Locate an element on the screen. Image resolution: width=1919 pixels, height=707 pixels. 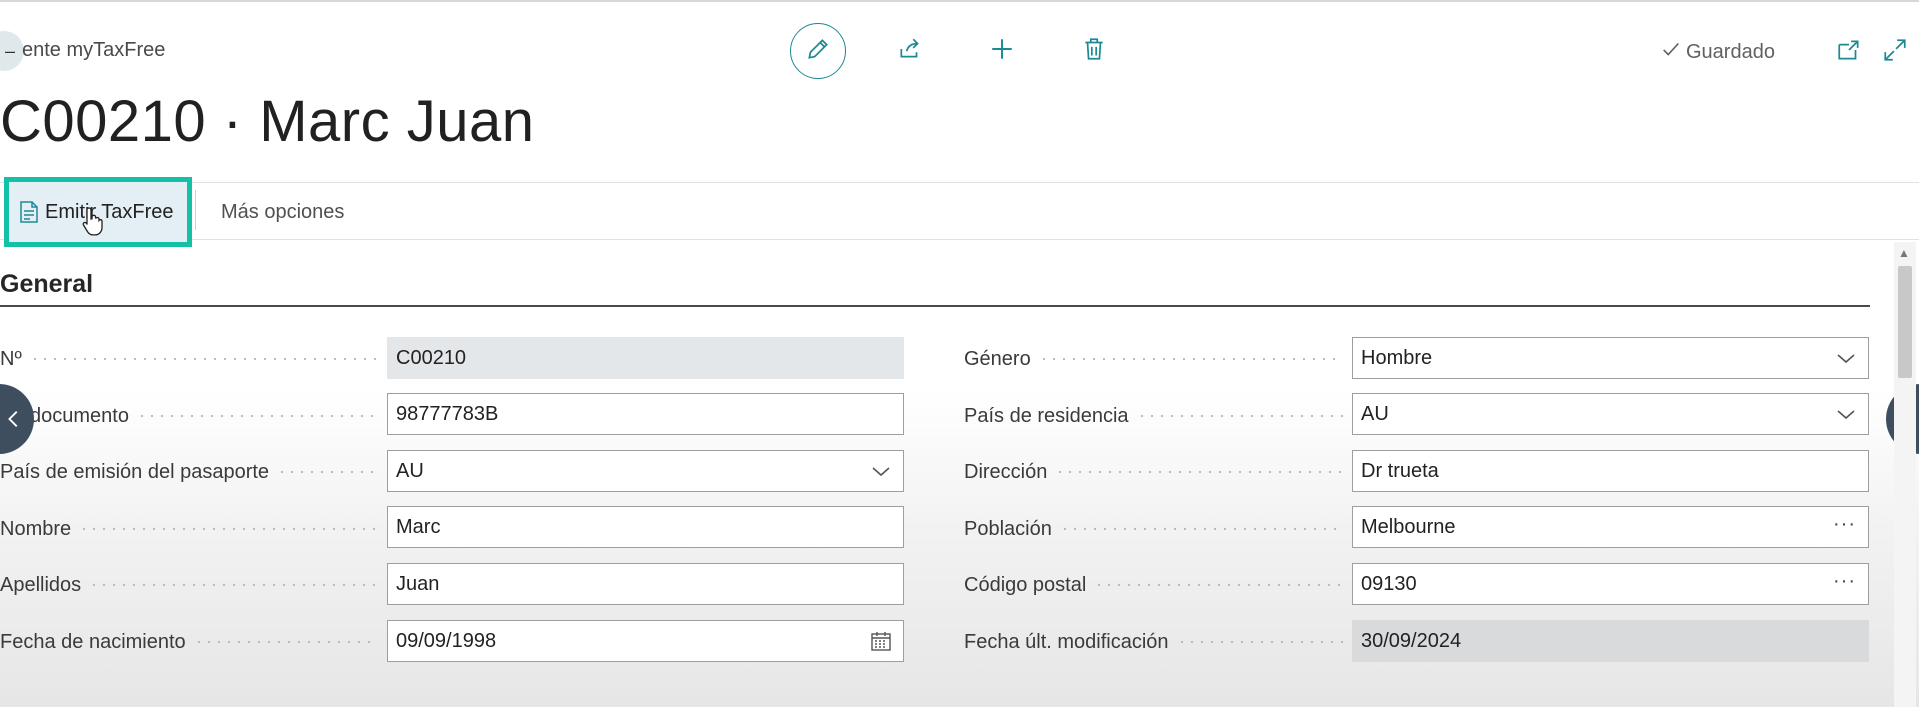
emitir-taxfree-label: Emitir TaxFree is located at coordinates (109, 211).